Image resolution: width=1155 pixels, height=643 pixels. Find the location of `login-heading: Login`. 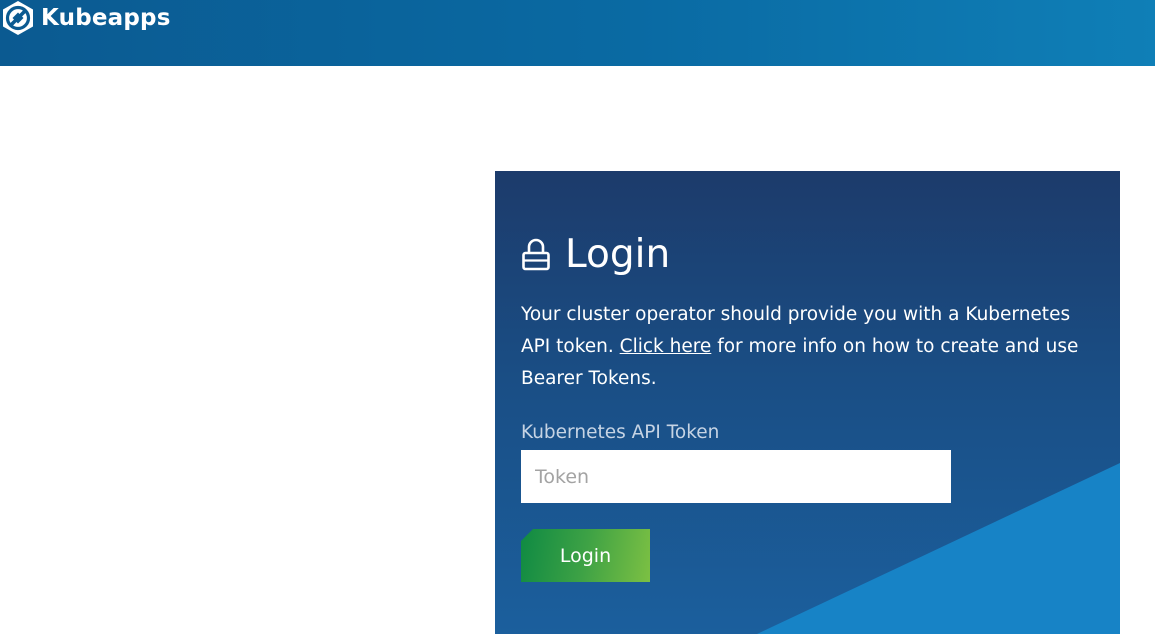

login-heading: Login is located at coordinates (801, 255).